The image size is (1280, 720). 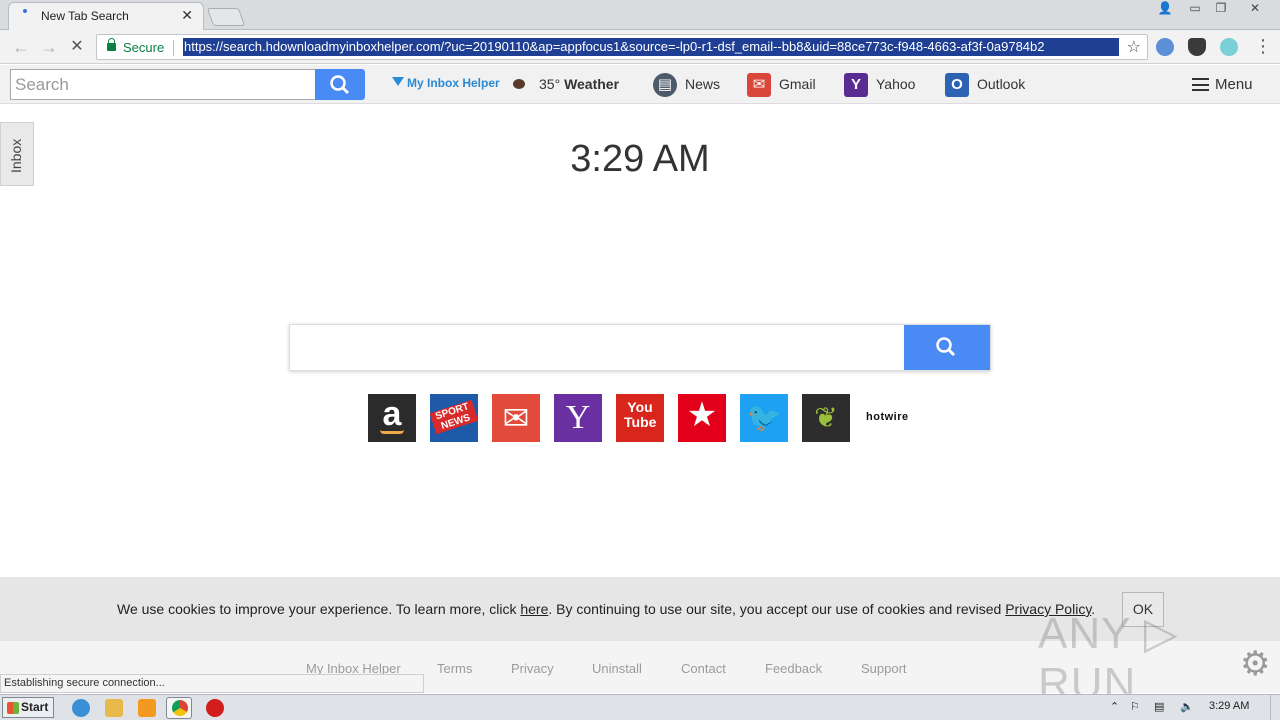 I want to click on ancestry-tile: ❦, so click(x=826, y=418).